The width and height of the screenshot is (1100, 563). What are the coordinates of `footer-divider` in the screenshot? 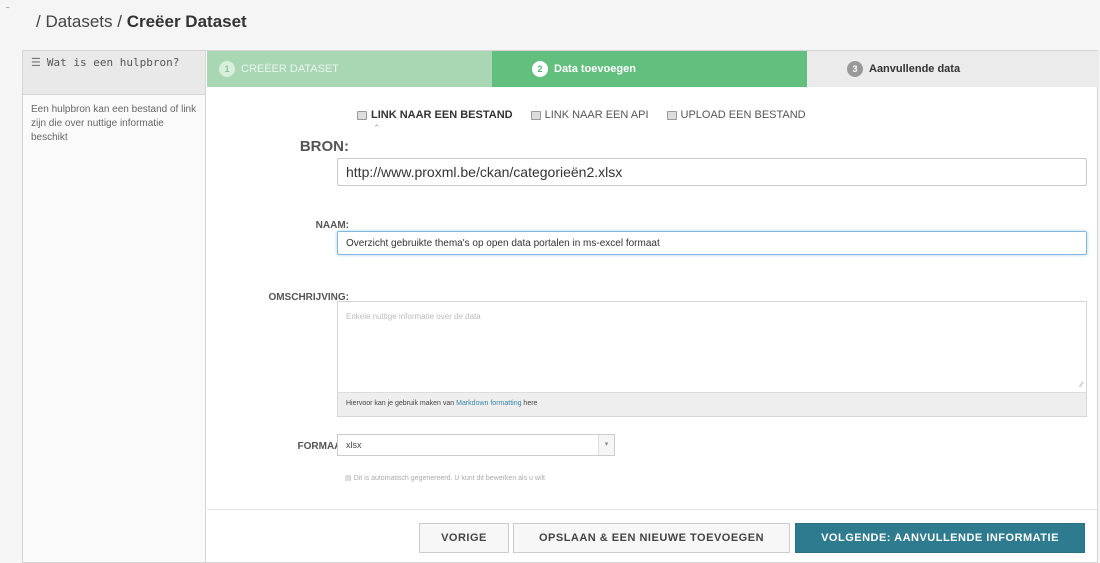 It's located at (652, 509).